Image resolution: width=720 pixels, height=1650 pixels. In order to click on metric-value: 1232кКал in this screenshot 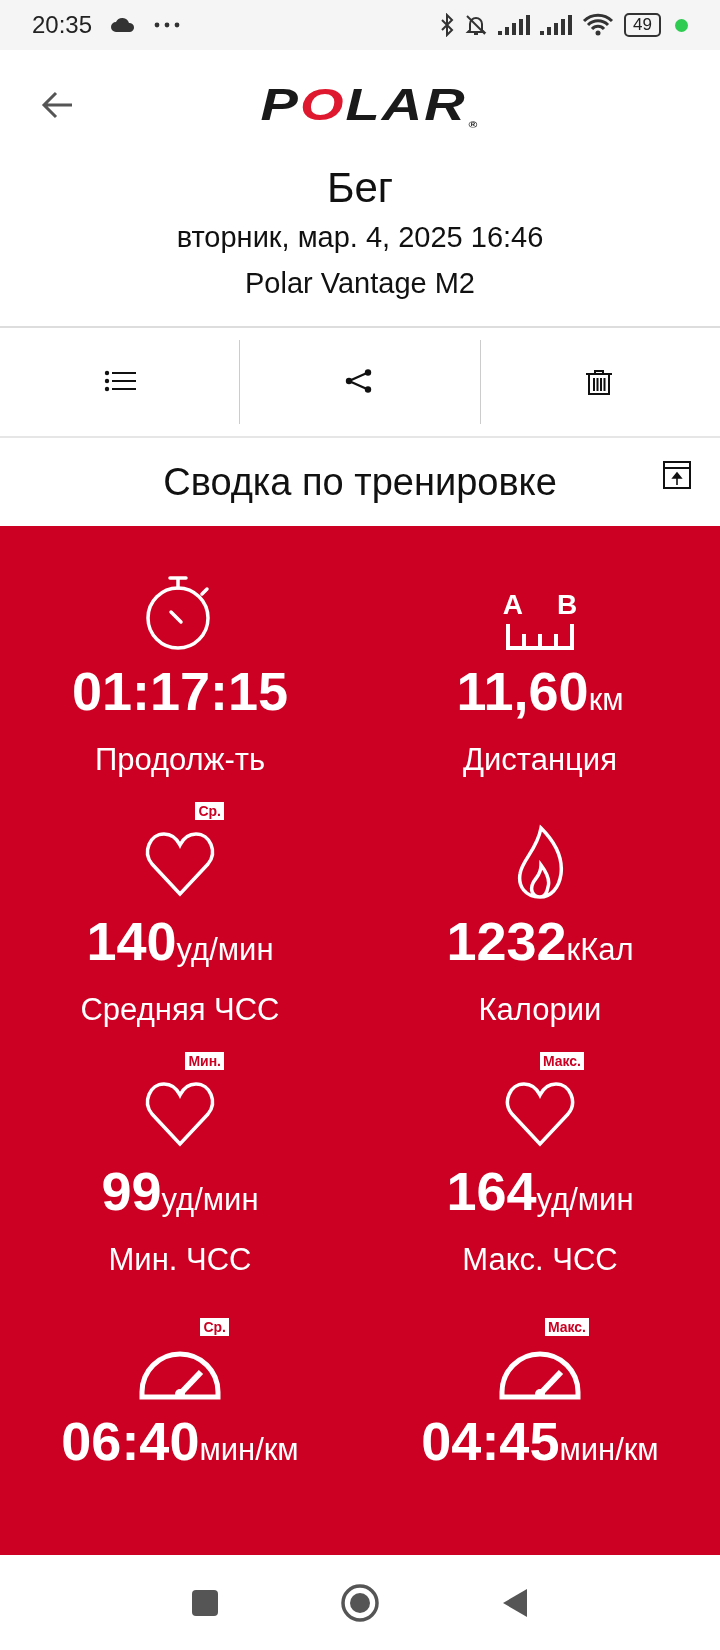, I will do `click(540, 941)`.